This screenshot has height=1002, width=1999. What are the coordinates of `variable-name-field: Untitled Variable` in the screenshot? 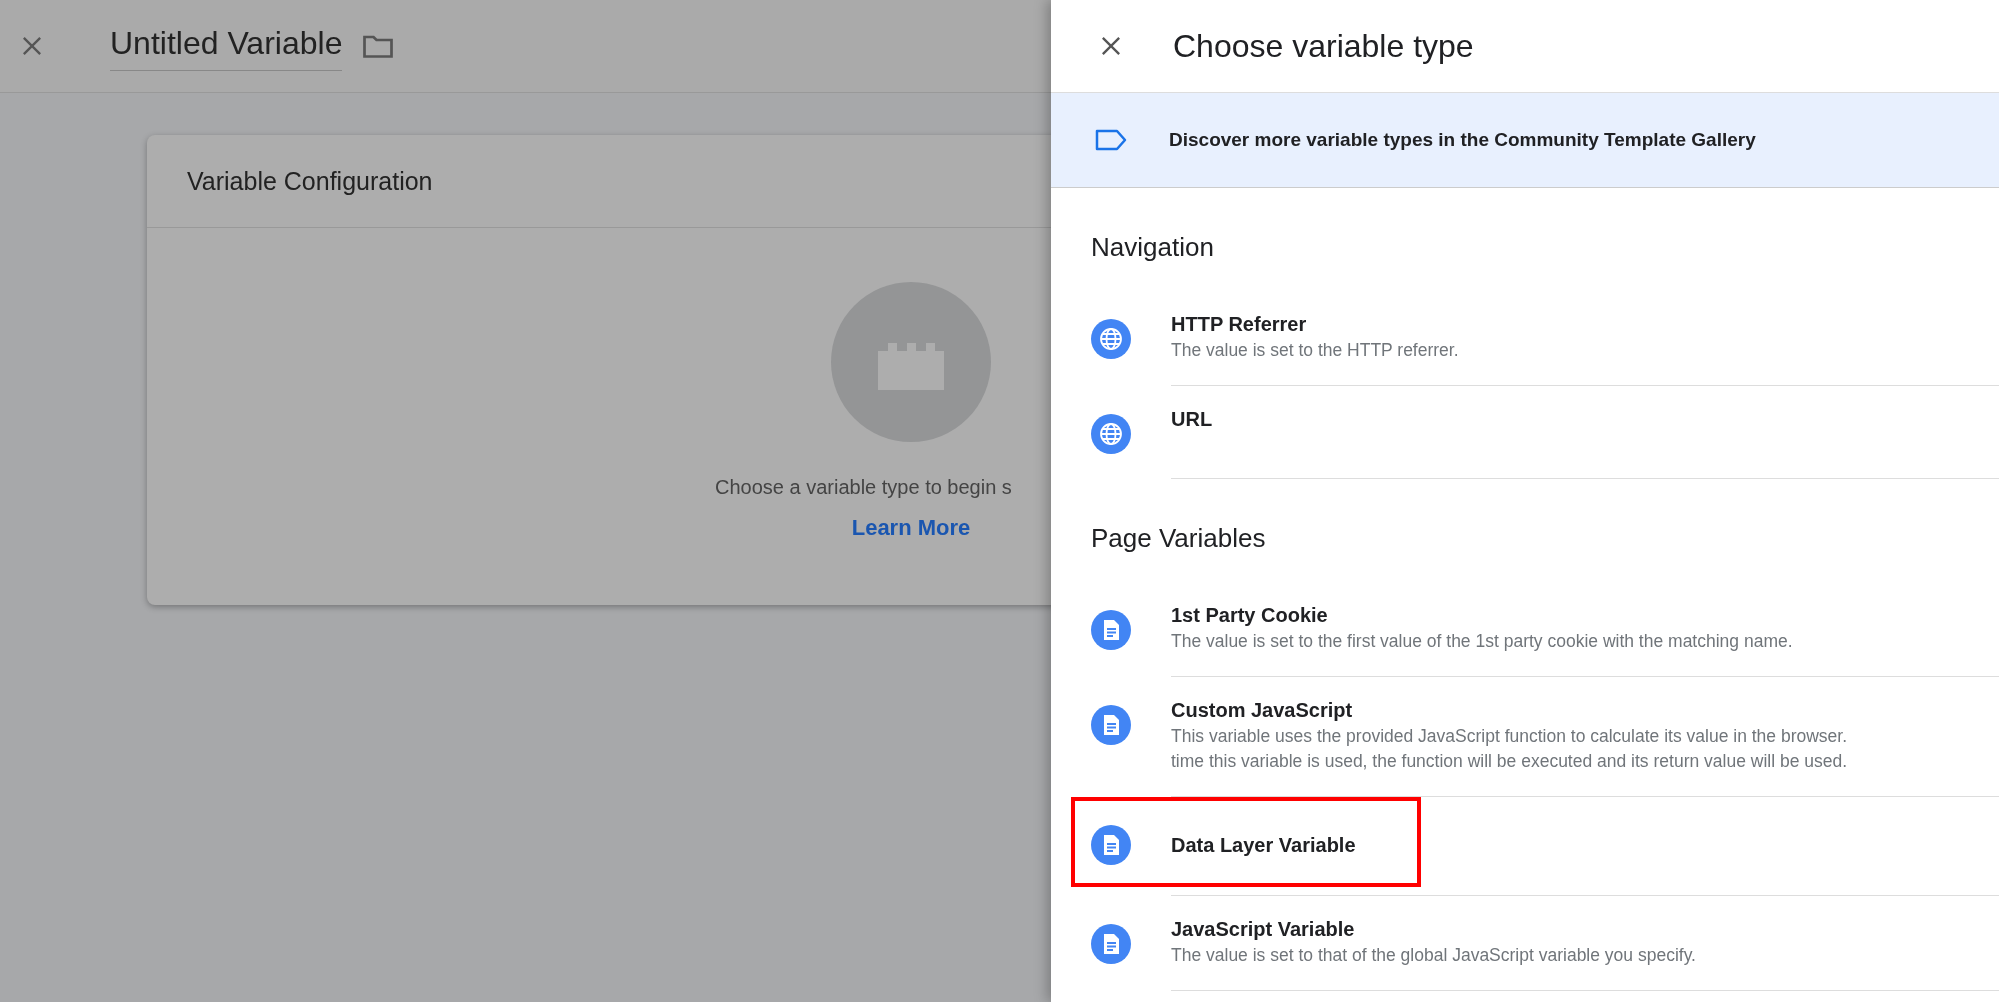 It's located at (226, 46).